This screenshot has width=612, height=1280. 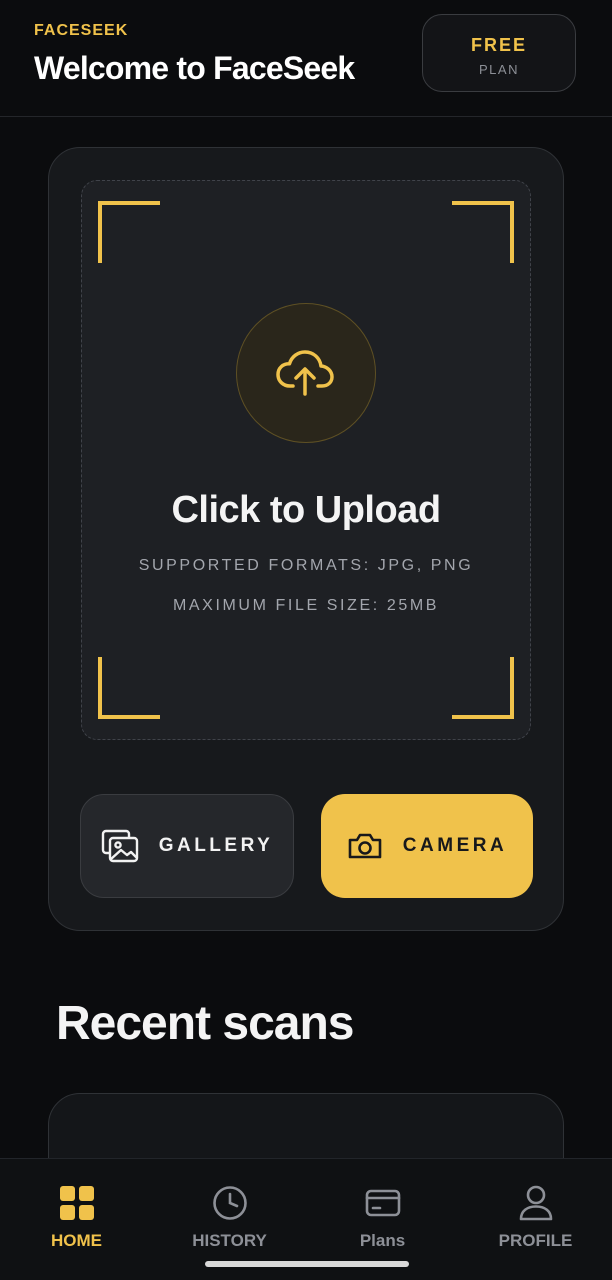 I want to click on camera-button: CAMERA, so click(x=427, y=846).